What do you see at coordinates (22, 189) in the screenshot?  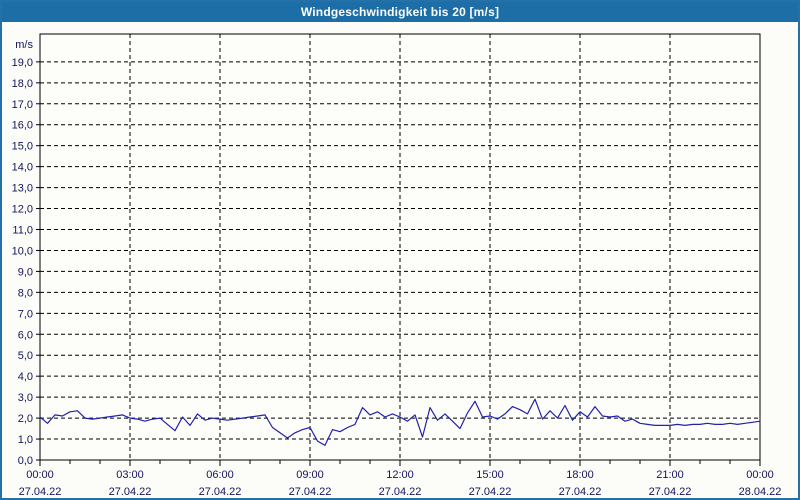 I see `y-tick-label: 13,0` at bounding box center [22, 189].